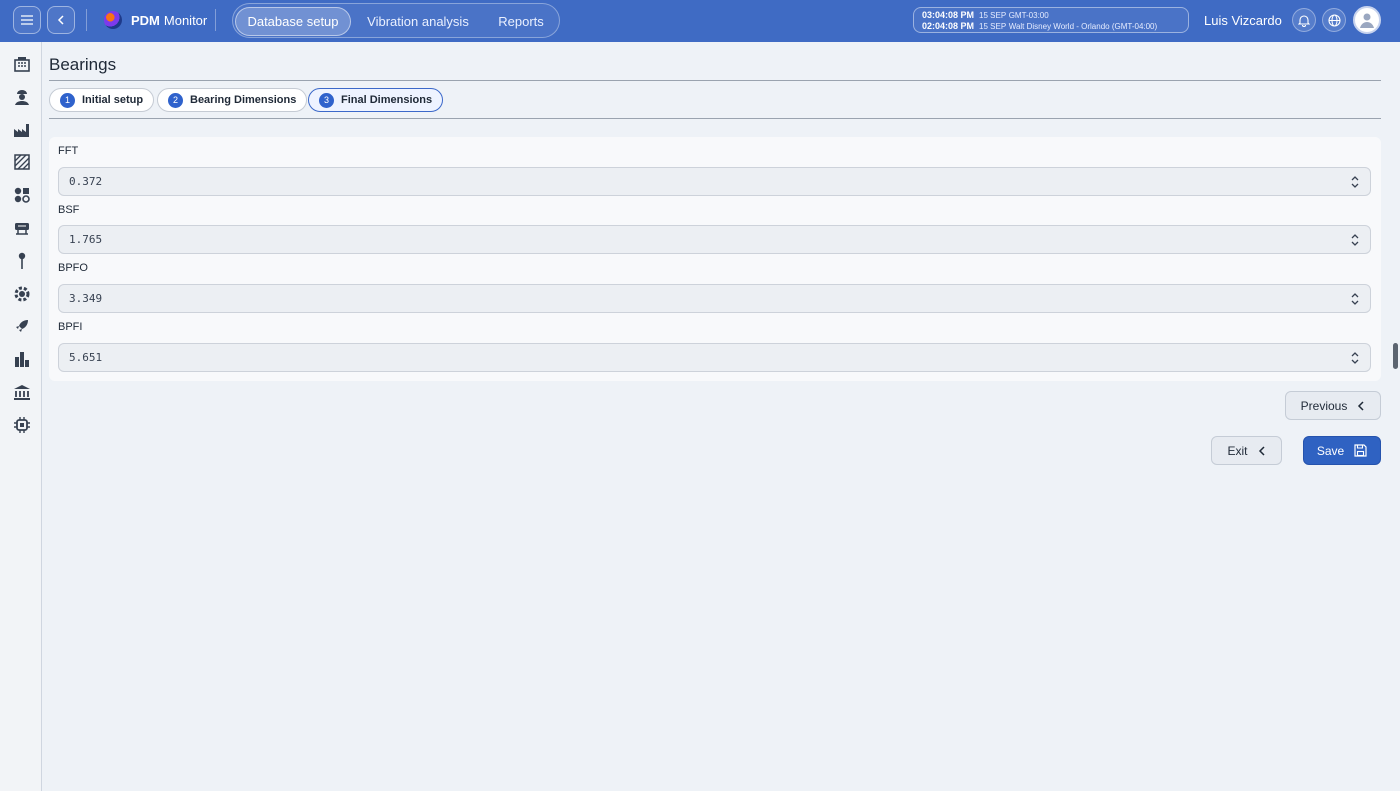 The image size is (1400, 791). What do you see at coordinates (86, 357) in the screenshot?
I see `bpfi-value: 5.651` at bounding box center [86, 357].